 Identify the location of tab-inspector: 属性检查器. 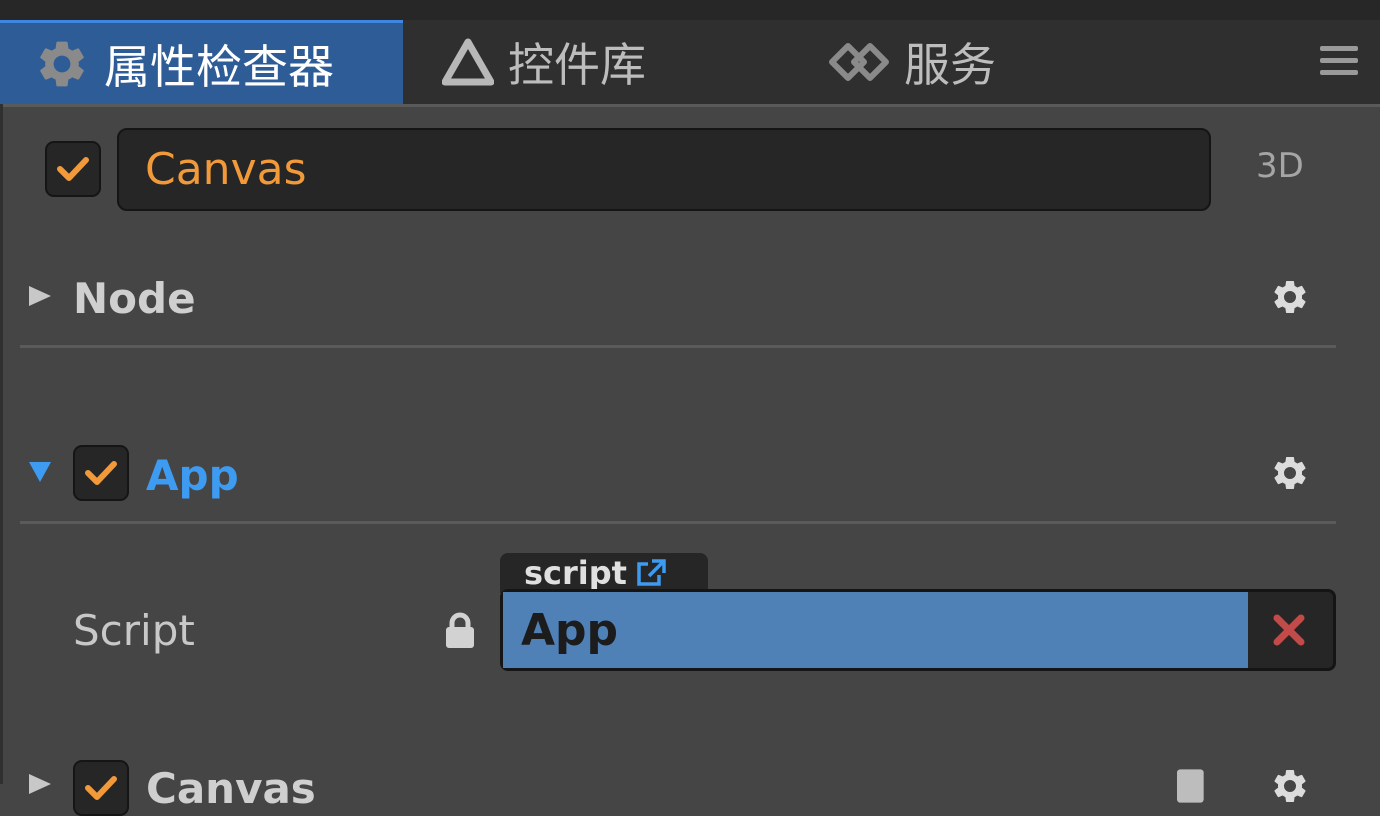
(201, 62).